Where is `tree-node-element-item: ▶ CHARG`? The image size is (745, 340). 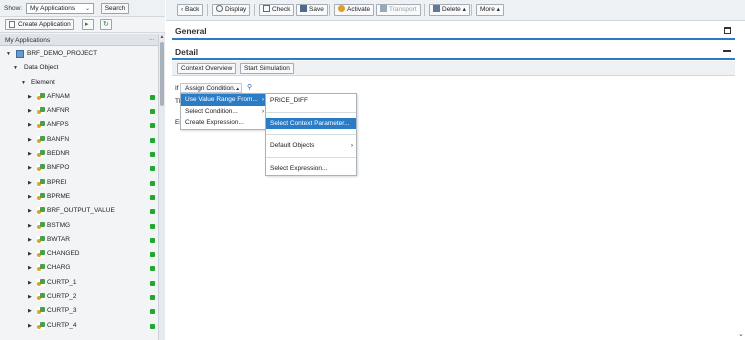 tree-node-element-item: ▶ CHARG is located at coordinates (79, 268).